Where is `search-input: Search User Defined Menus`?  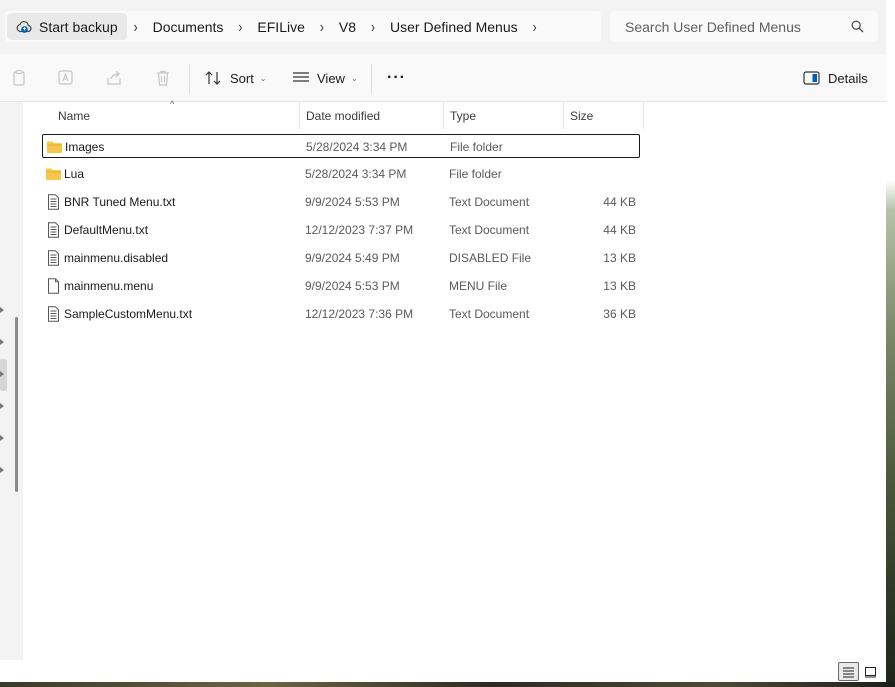 search-input: Search User Defined Menus is located at coordinates (744, 26).